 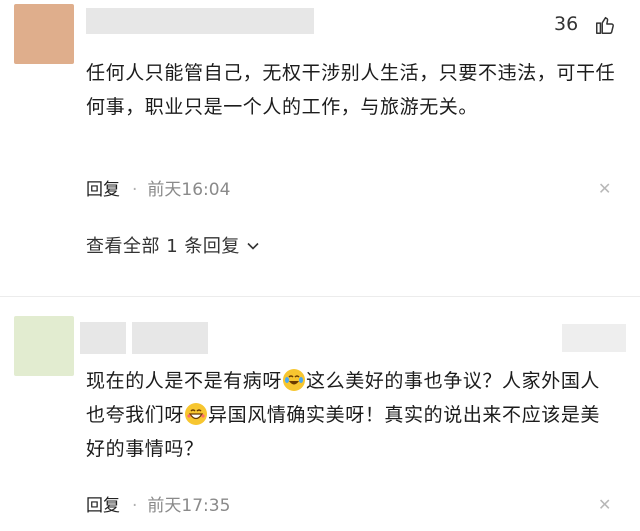 What do you see at coordinates (594, 338) in the screenshot?
I see `like-area-blurred` at bounding box center [594, 338].